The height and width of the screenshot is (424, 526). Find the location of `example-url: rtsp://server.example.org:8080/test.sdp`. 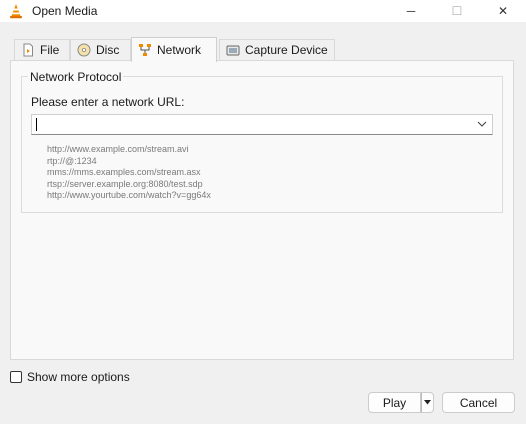

example-url: rtsp://server.example.org:8080/test.sdp is located at coordinates (125, 183).